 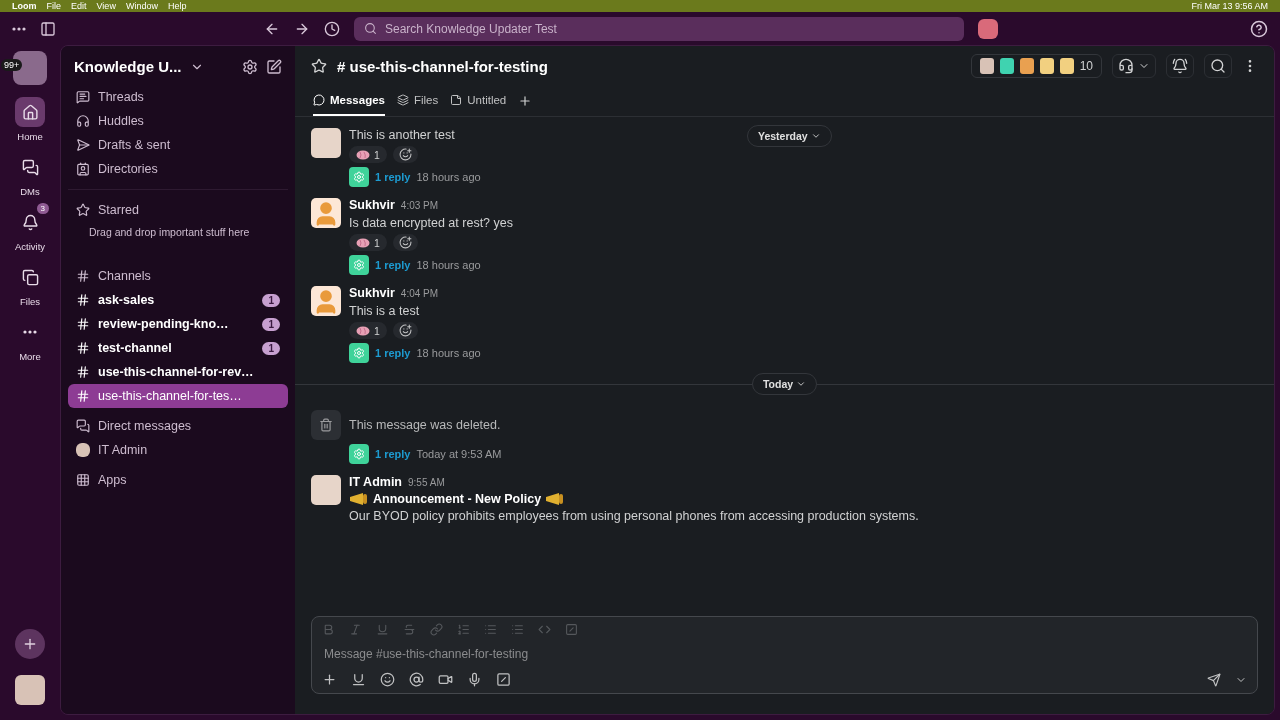 I want to click on message-time: 4:03 PM, so click(x=419, y=205).